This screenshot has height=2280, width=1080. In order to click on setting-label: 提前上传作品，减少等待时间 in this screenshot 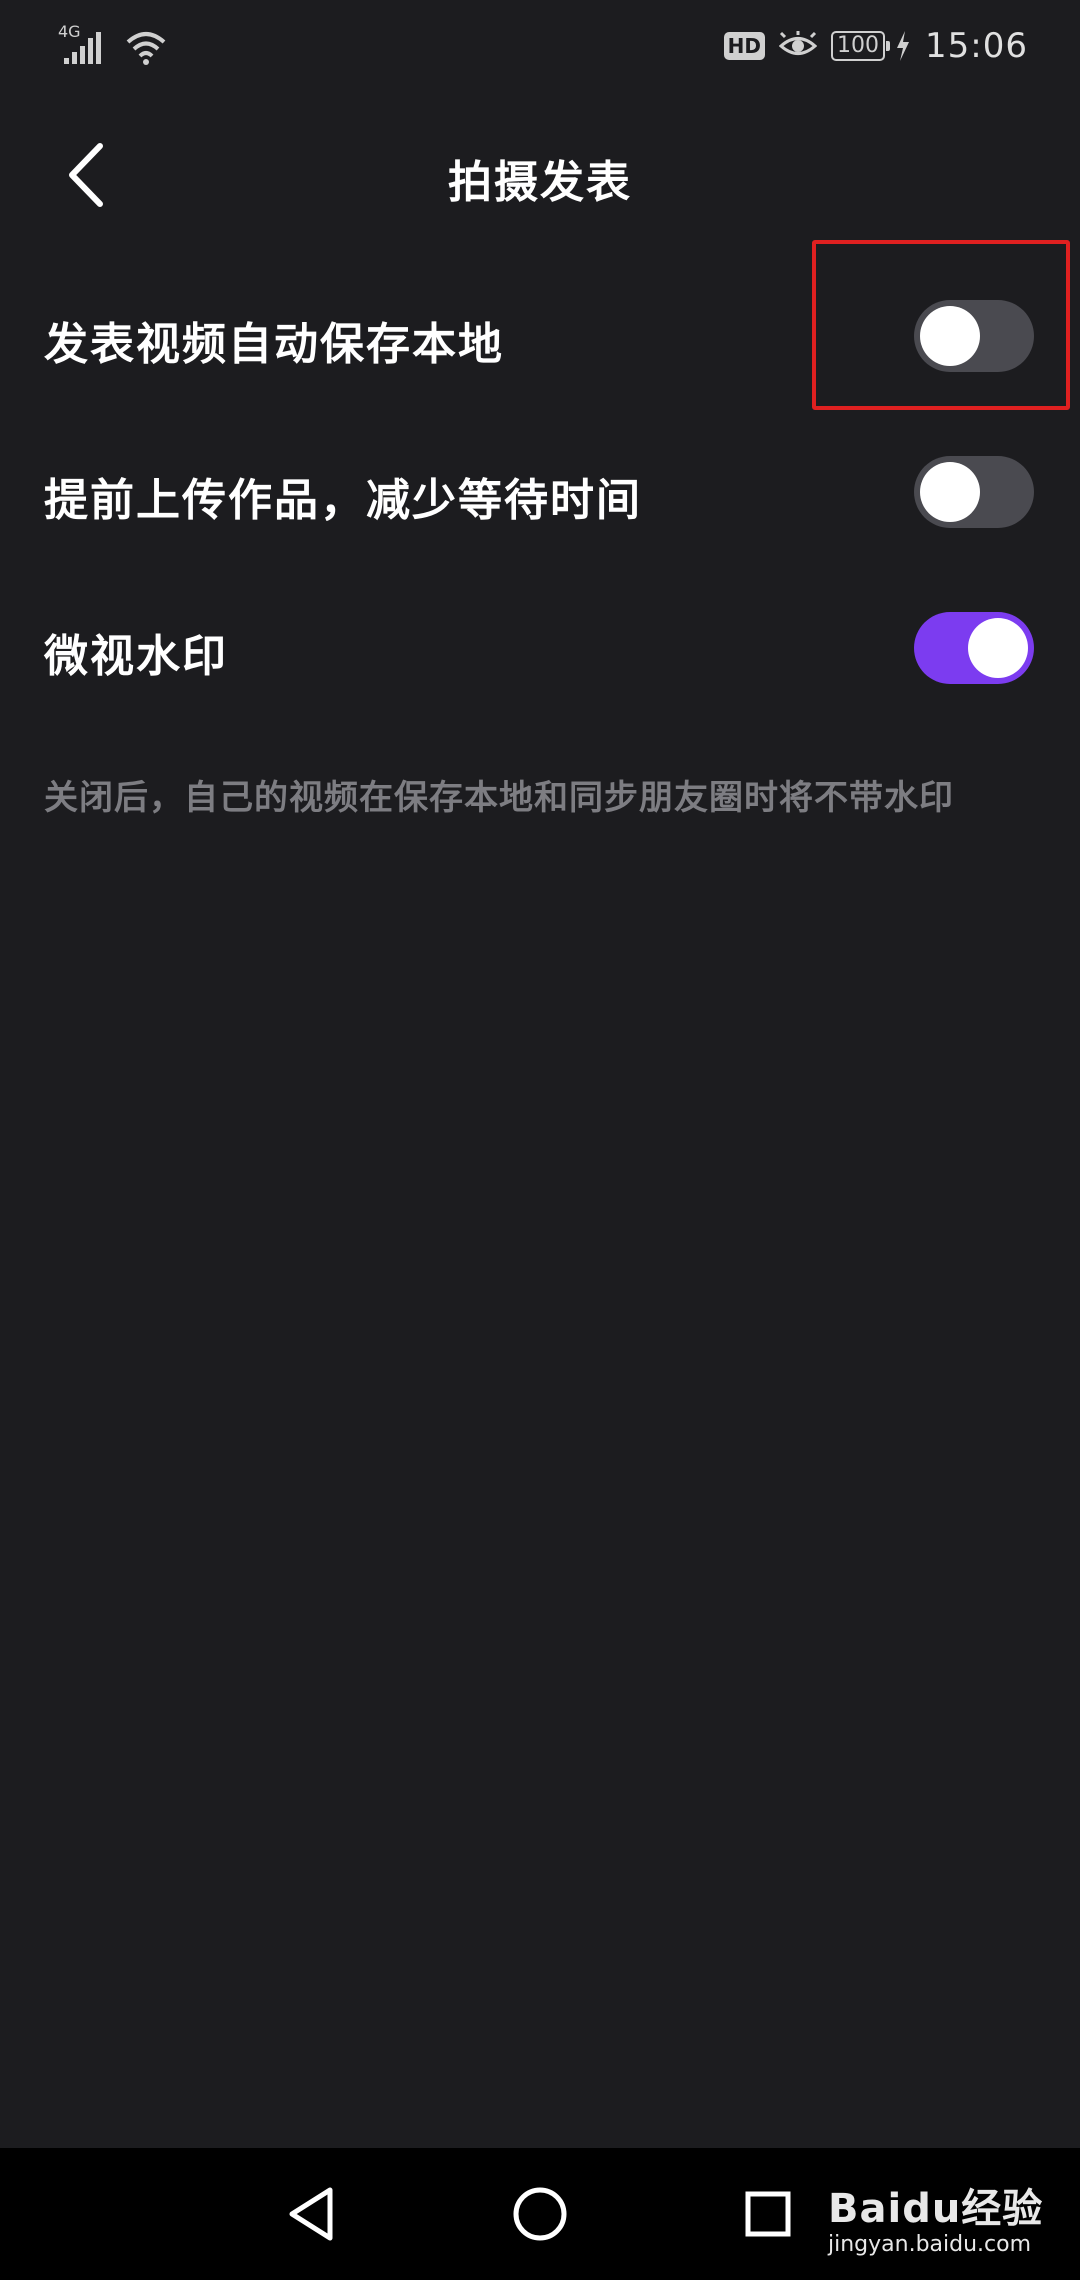, I will do `click(343, 500)`.